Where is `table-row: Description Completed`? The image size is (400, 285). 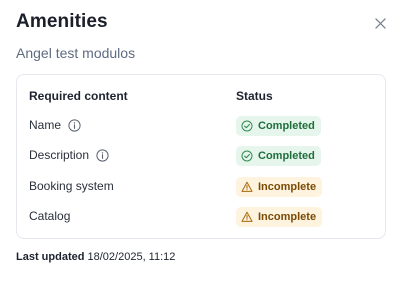
table-row: Description Completed is located at coordinates (201, 156).